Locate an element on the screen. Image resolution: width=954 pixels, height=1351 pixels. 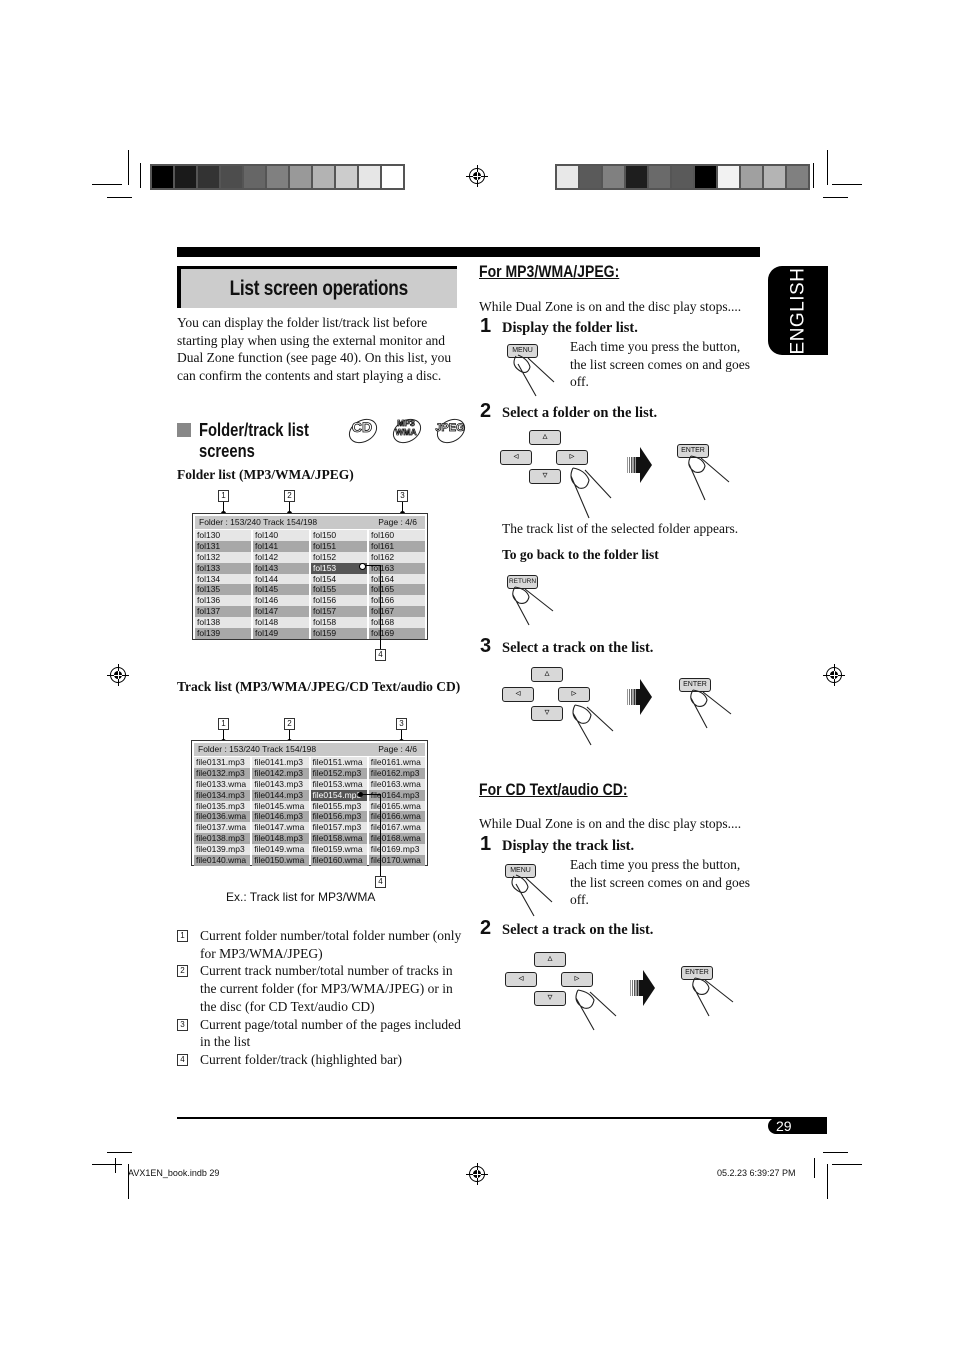
list-item: fol135 is located at coordinates (223, 590).